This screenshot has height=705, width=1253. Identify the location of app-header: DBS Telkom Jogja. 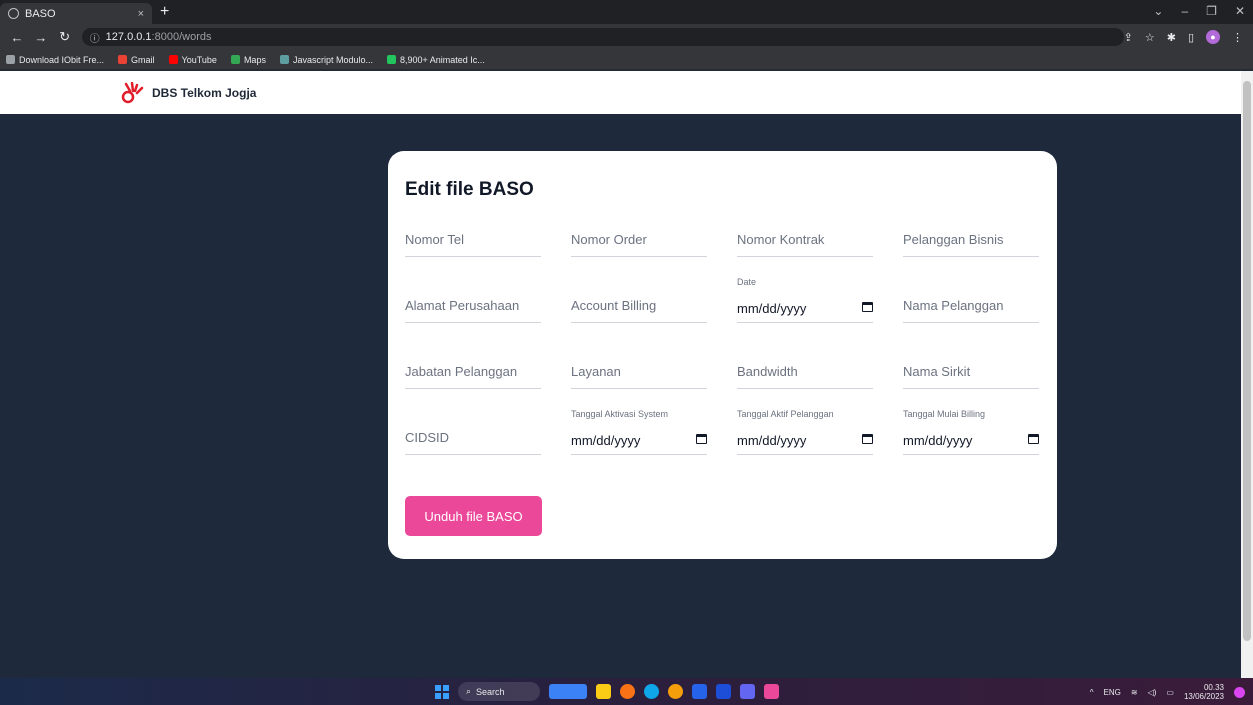
(620, 92).